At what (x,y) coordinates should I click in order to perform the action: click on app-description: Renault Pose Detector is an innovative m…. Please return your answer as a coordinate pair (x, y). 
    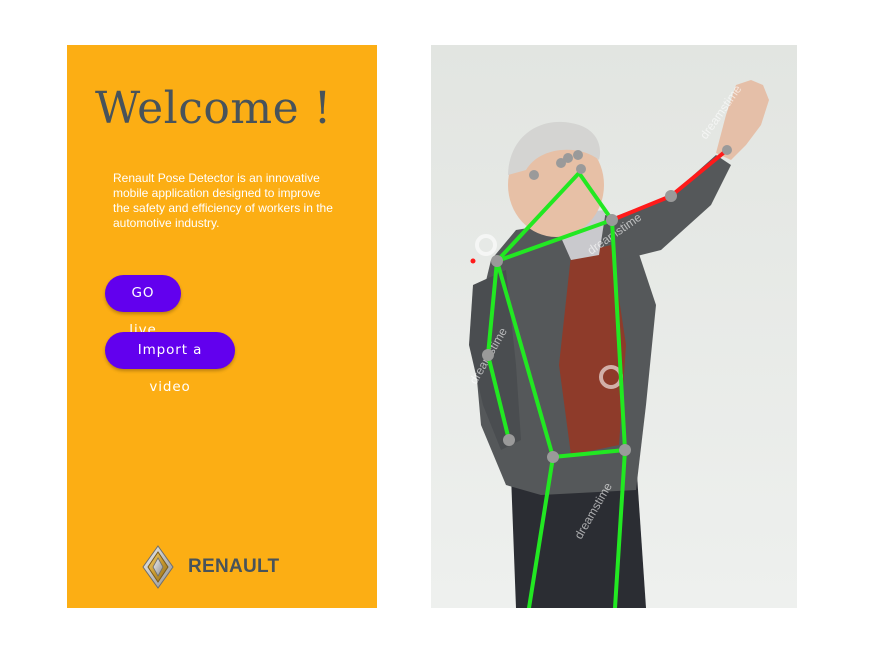
    Looking at the image, I should click on (238, 201).